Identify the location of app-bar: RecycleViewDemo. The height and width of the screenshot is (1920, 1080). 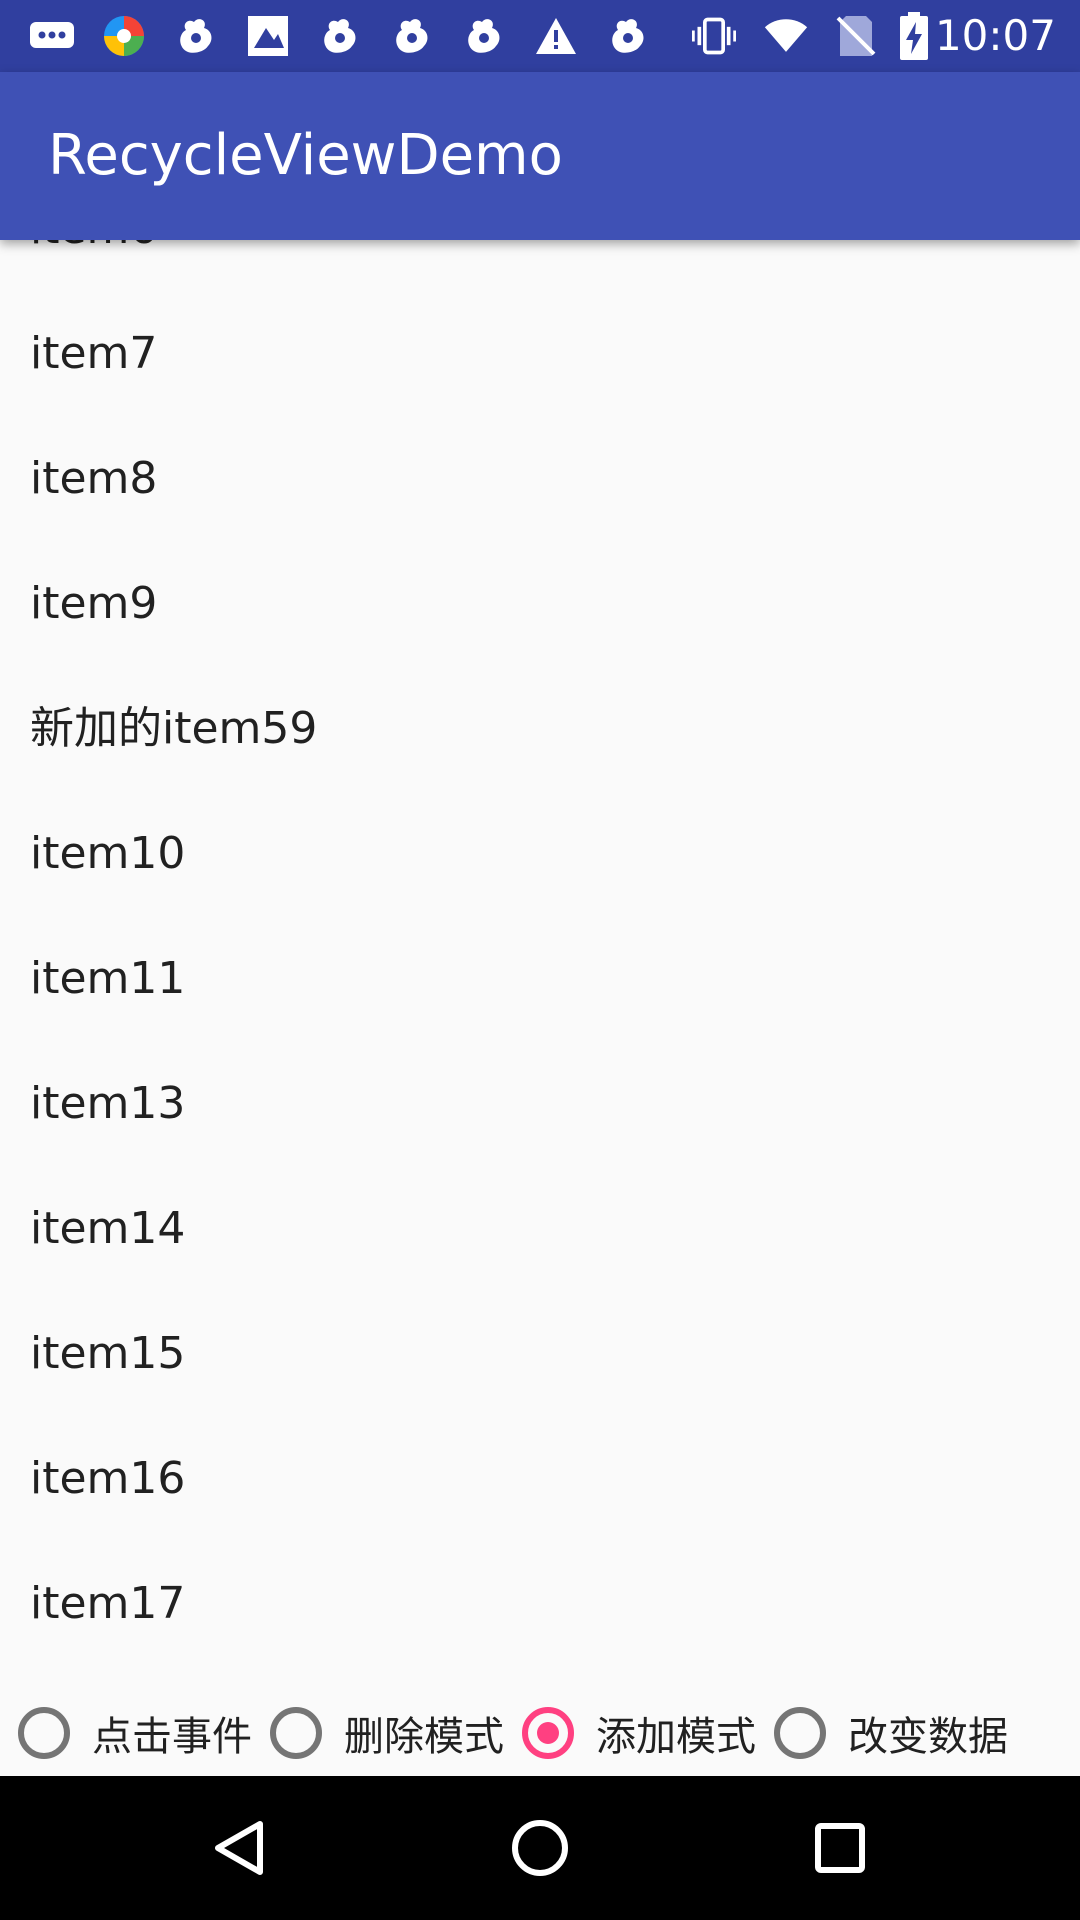
(540, 156).